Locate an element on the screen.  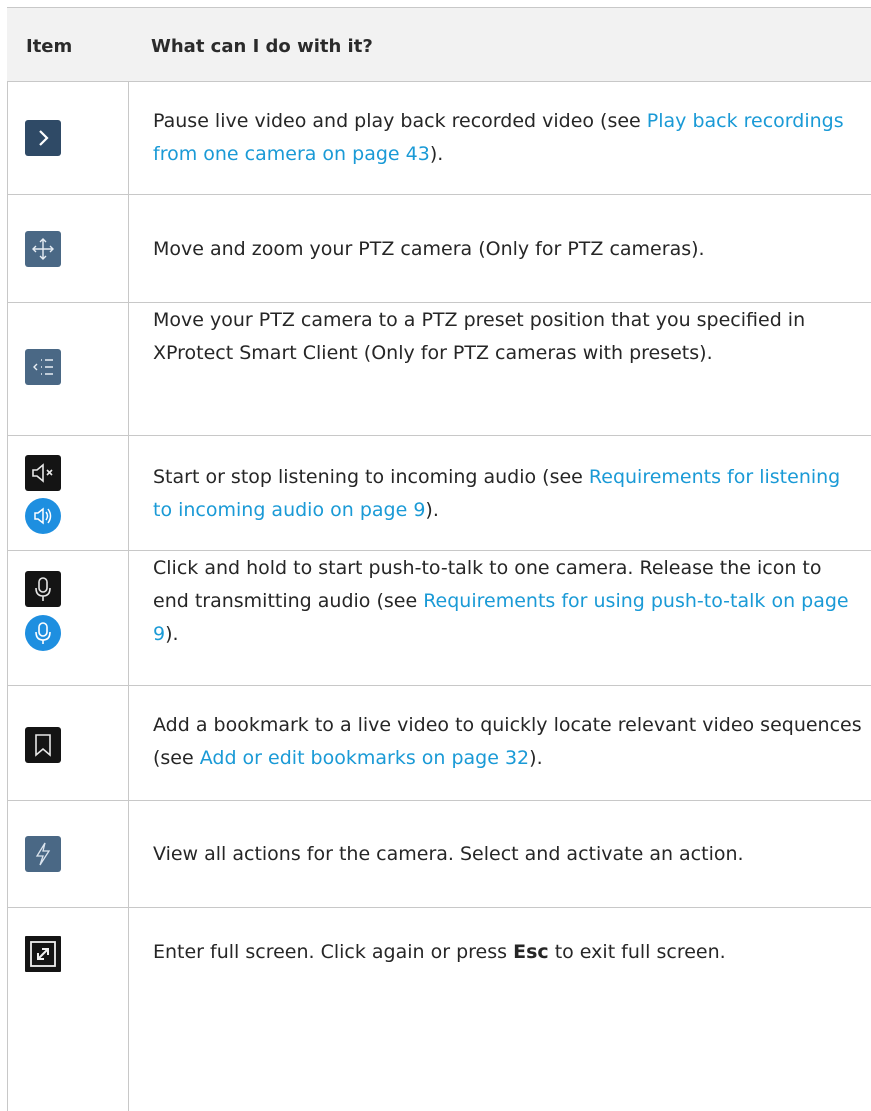
ptz-presets-list-icon is located at coordinates (43, 367).